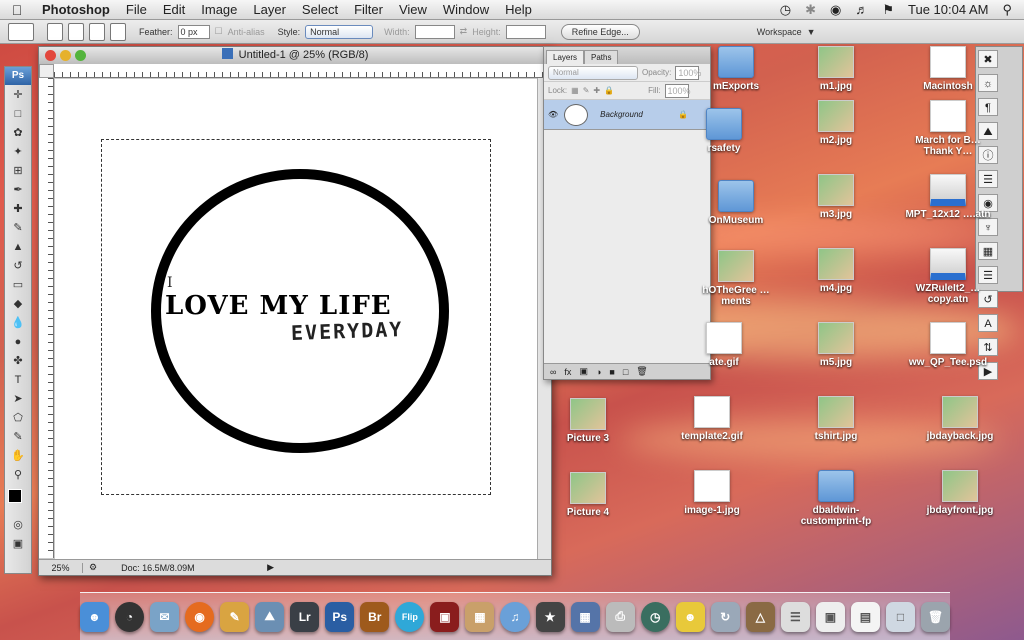  What do you see at coordinates (466, 10) in the screenshot?
I see `menu-window: Window` at bounding box center [466, 10].